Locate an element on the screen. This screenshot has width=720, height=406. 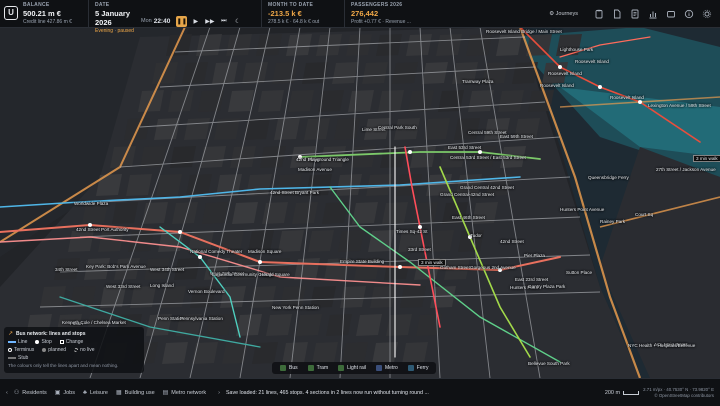
mode-light-rail-button: Light rail is located at coordinates (352, 368).